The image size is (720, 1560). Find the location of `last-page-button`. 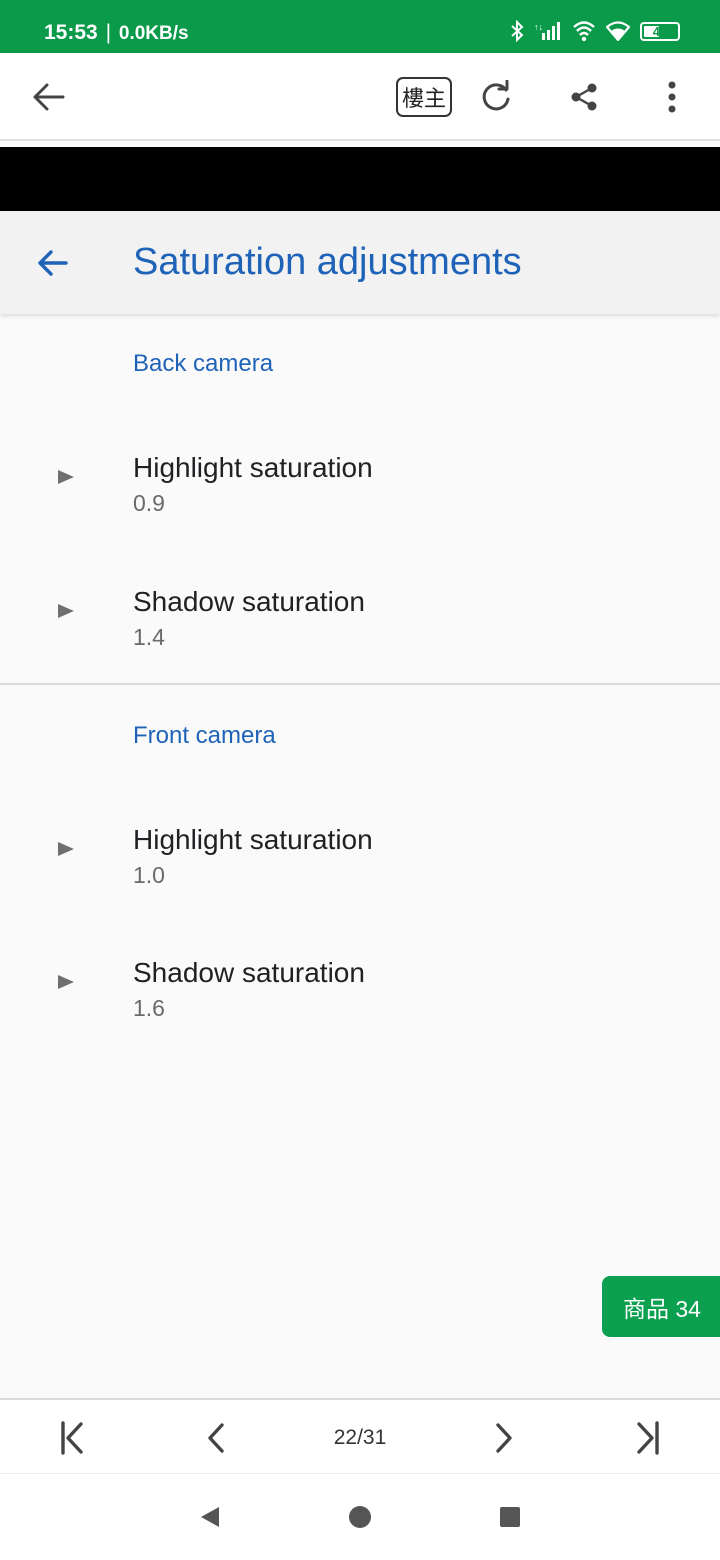

last-page-button is located at coordinates (648, 1438).